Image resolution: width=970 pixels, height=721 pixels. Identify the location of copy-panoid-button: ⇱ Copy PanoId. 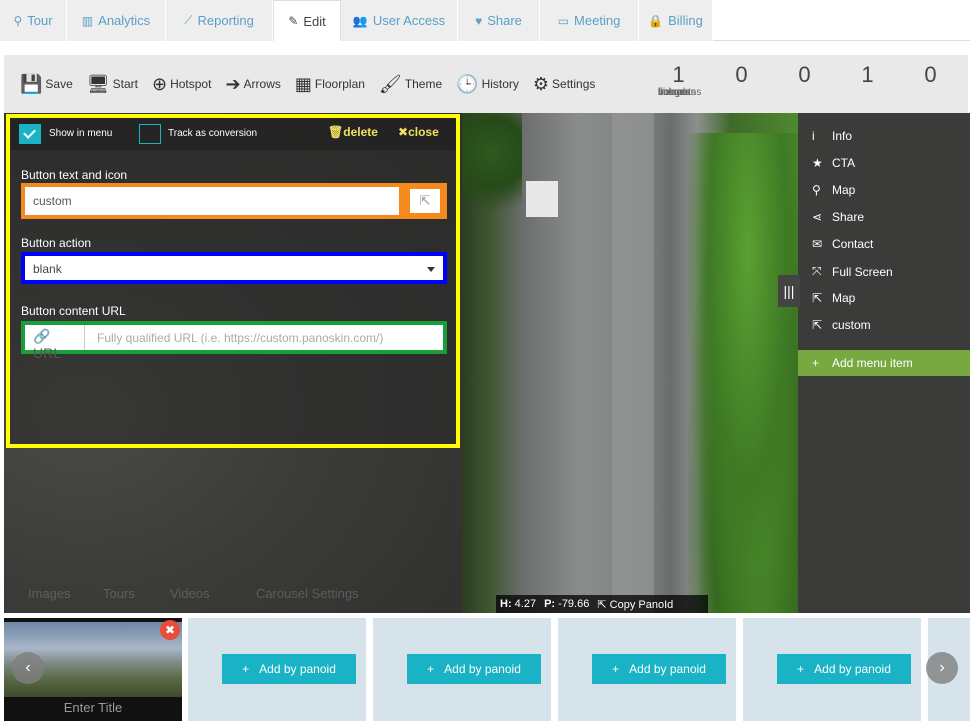
(635, 604).